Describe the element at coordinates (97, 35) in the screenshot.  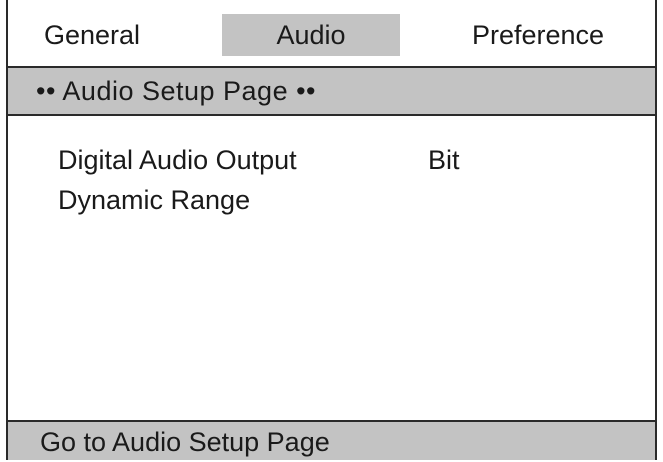
I see `tab-general: General` at that location.